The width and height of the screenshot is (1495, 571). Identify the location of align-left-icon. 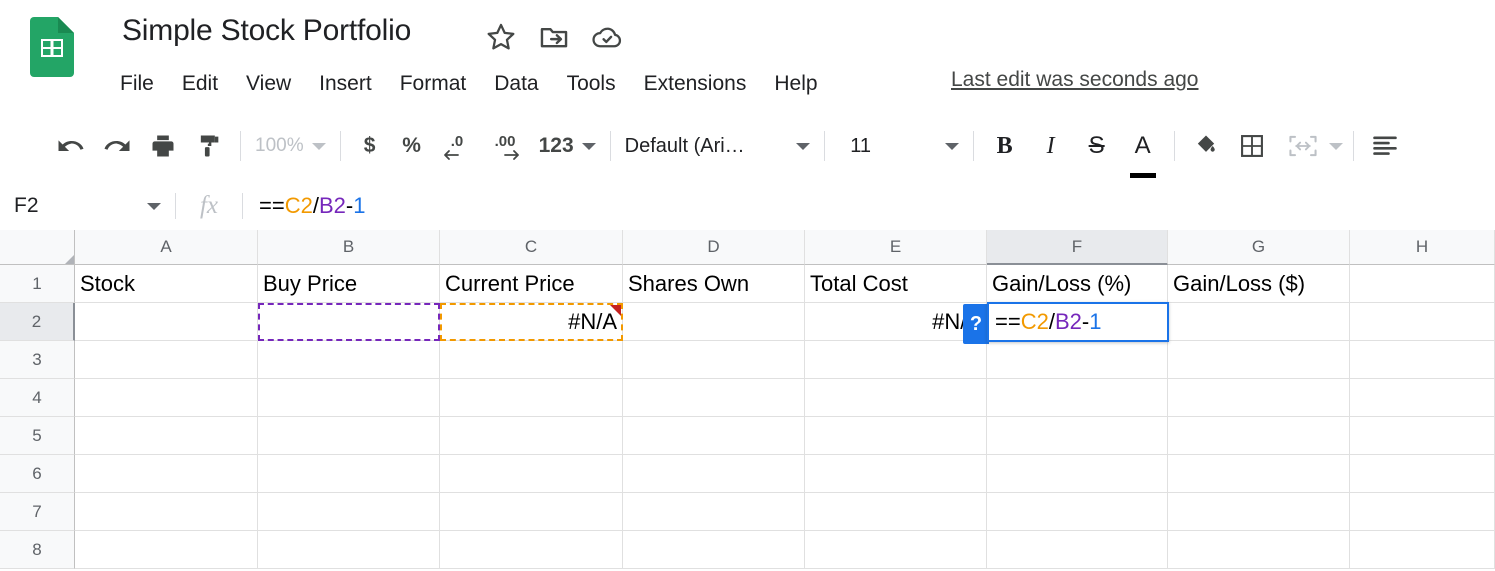
(1385, 146).